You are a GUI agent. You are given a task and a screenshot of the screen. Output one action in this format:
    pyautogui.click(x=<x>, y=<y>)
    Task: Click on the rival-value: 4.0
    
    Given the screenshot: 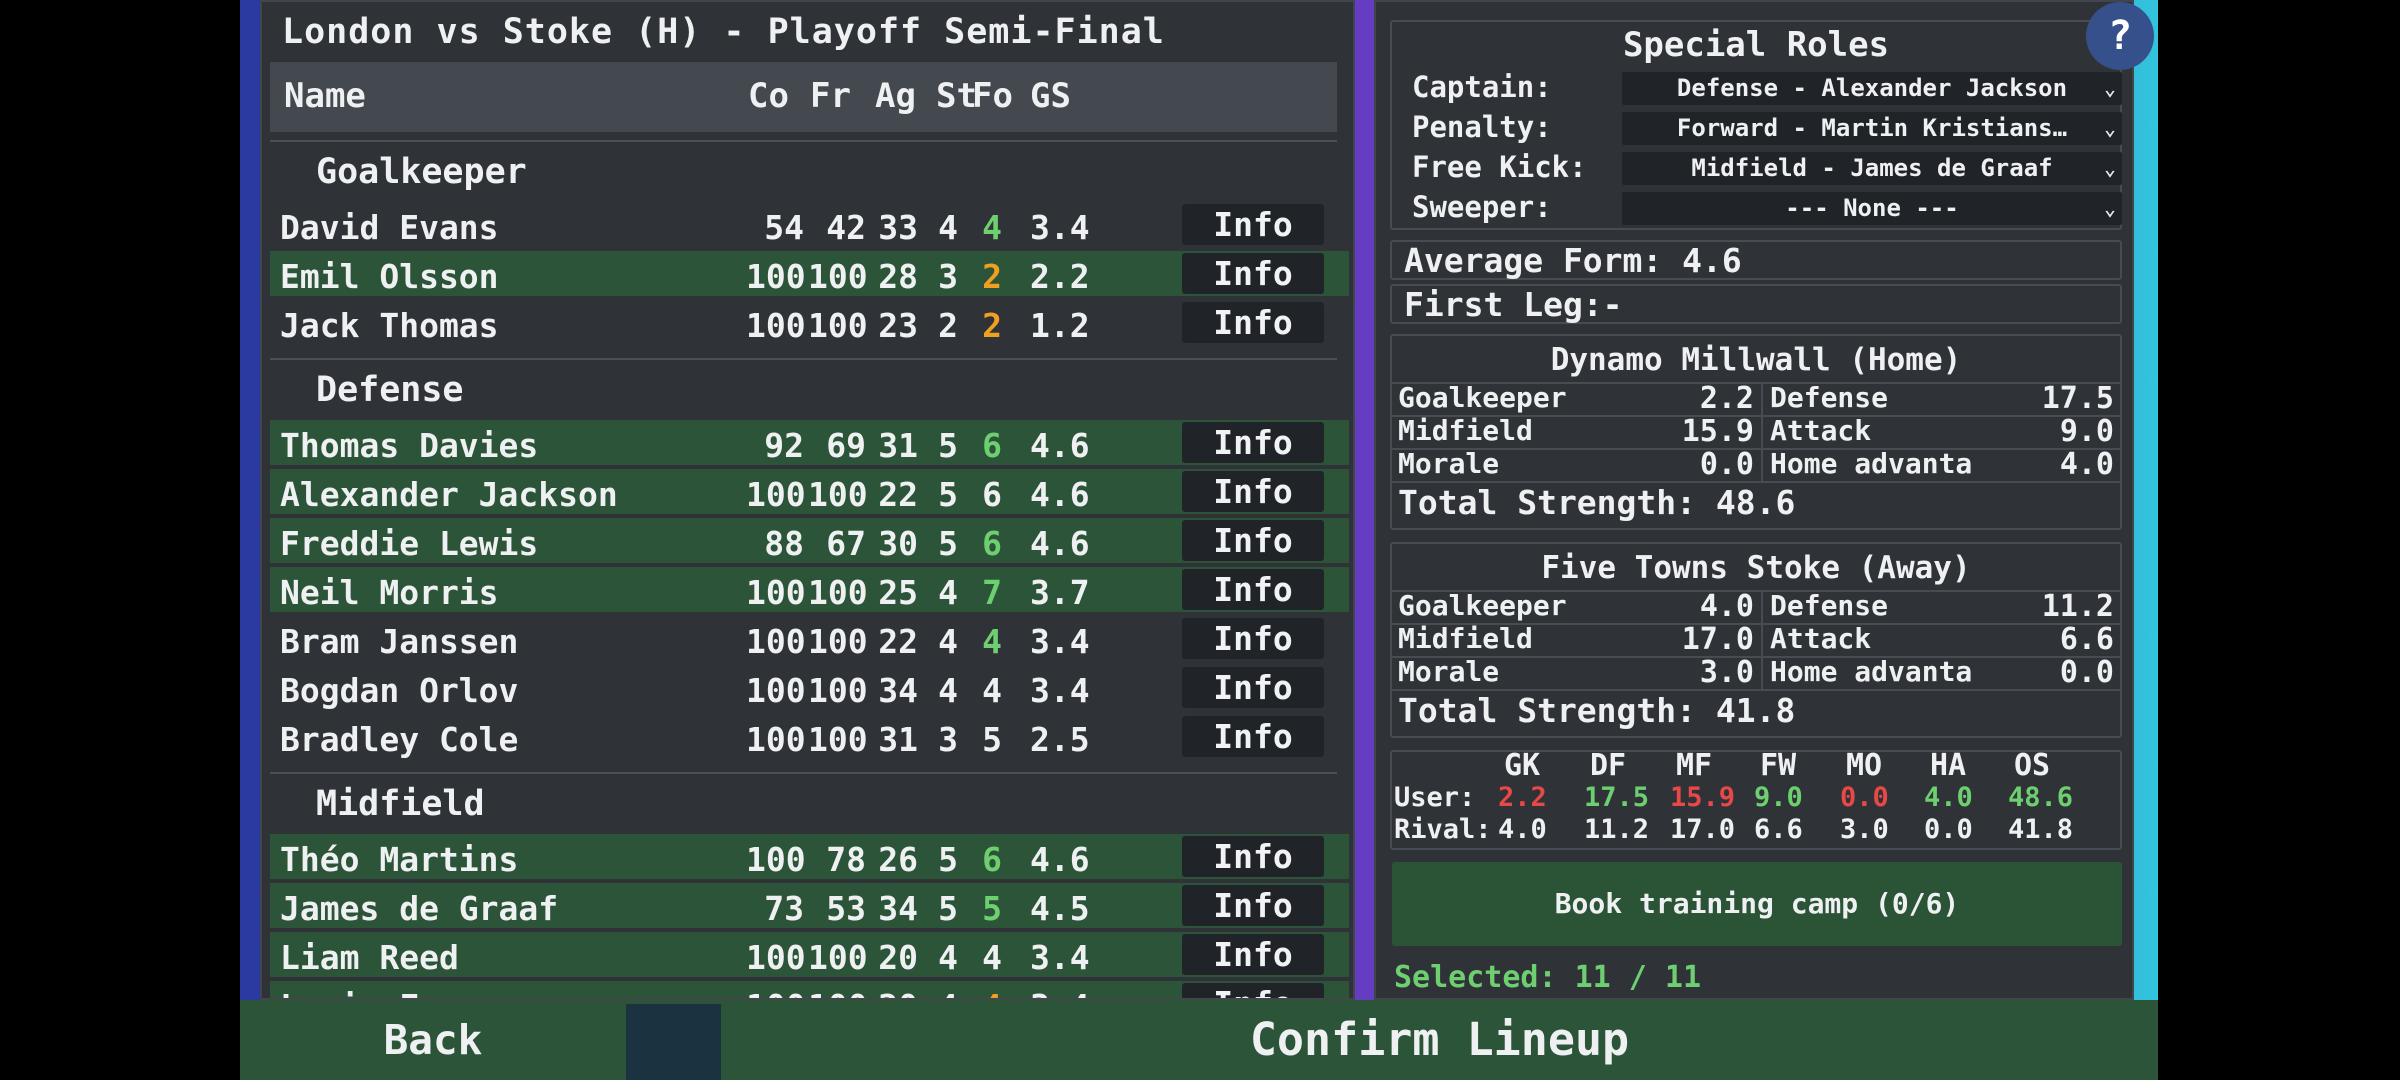 What is the action you would take?
    pyautogui.click(x=1522, y=829)
    